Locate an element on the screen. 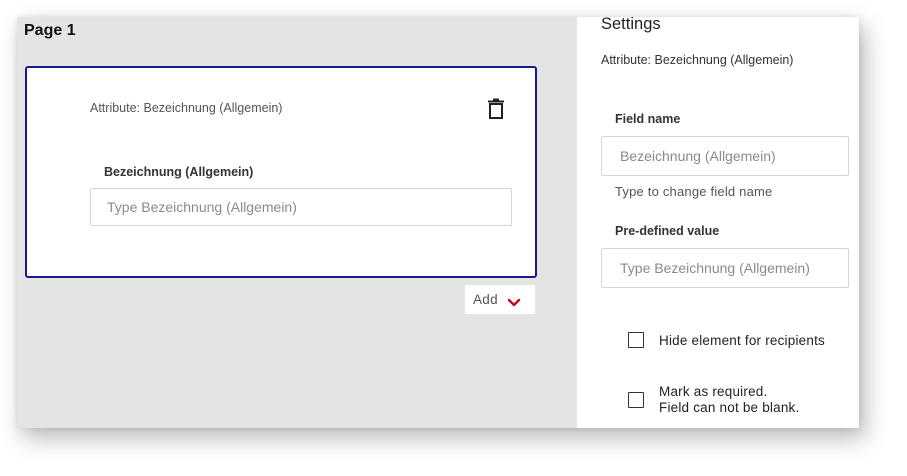 The height and width of the screenshot is (476, 907). page-title: Page 1 is located at coordinates (50, 30).